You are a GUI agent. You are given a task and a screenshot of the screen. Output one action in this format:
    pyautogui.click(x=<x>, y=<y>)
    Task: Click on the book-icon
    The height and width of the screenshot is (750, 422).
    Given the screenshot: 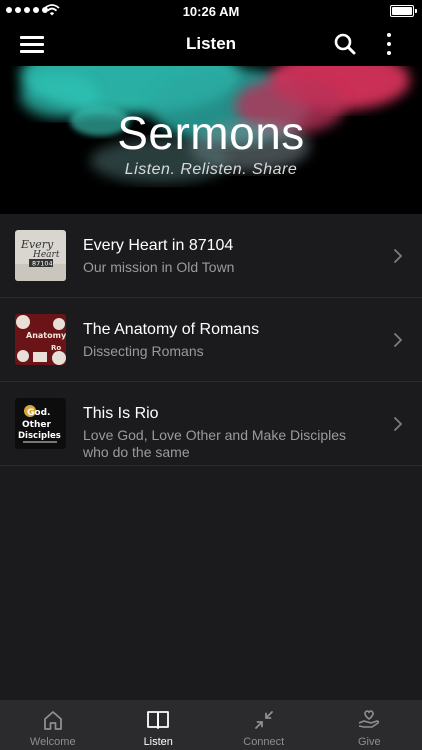 What is the action you would take?
    pyautogui.click(x=158, y=720)
    